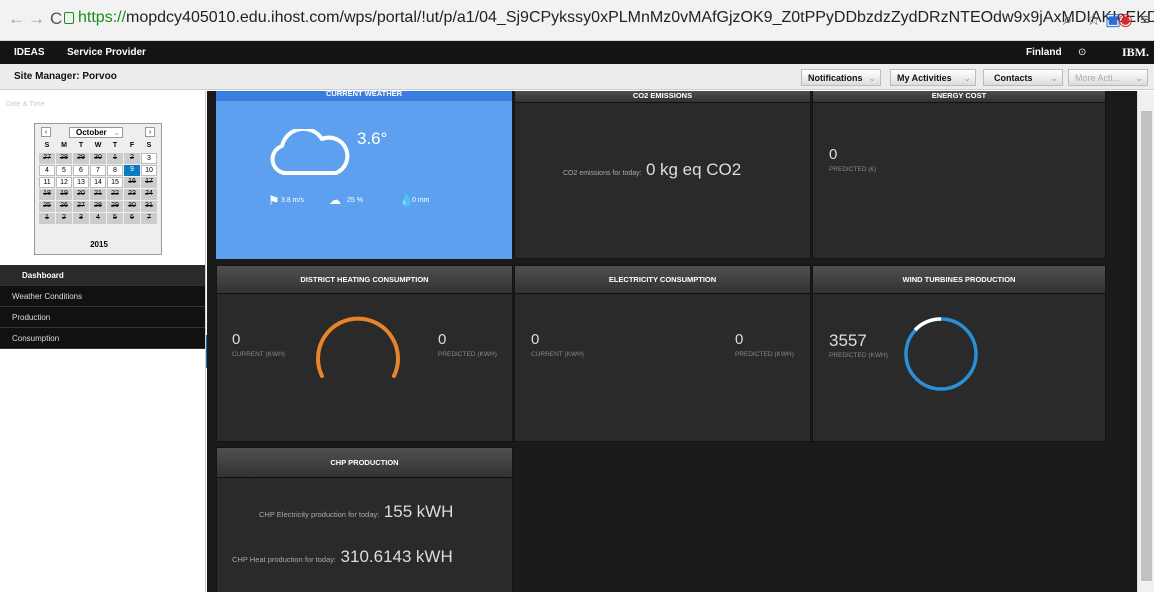 The image size is (1154, 592). Describe the element at coordinates (81, 182) in the screenshot. I see `calendar-day: 13` at that location.